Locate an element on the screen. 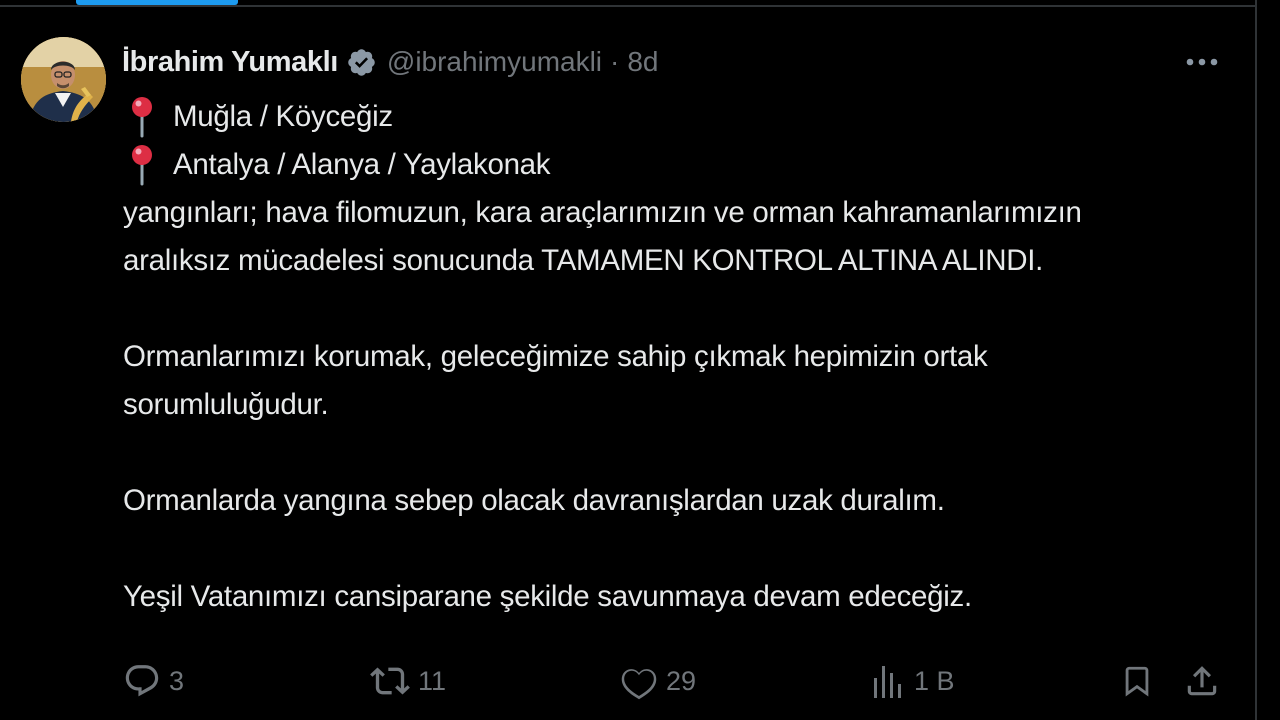  tweet-header: İbrahim Yumaklı @ibrahimyumakli · 8d is located at coordinates (390, 62).